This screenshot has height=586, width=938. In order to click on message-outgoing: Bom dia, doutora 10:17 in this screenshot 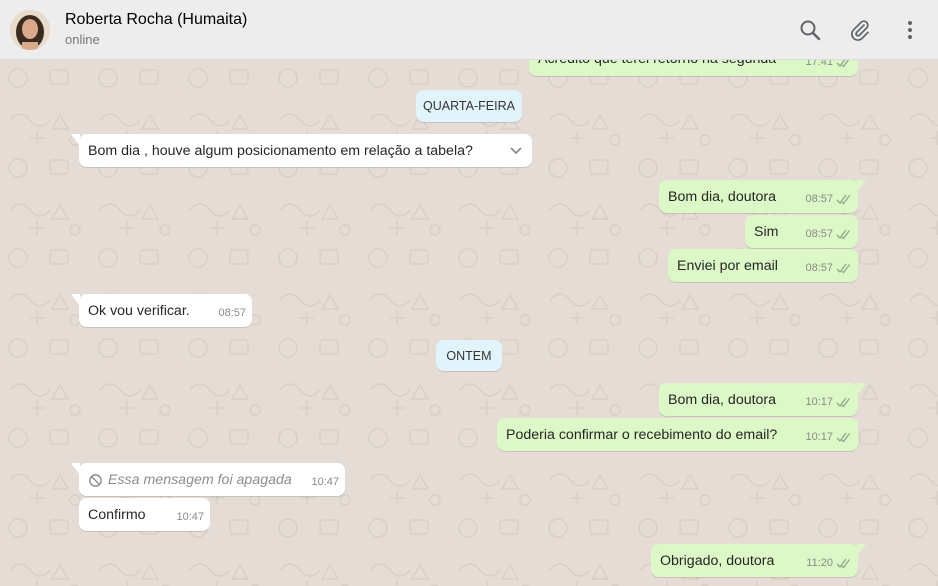, I will do `click(762, 399)`.